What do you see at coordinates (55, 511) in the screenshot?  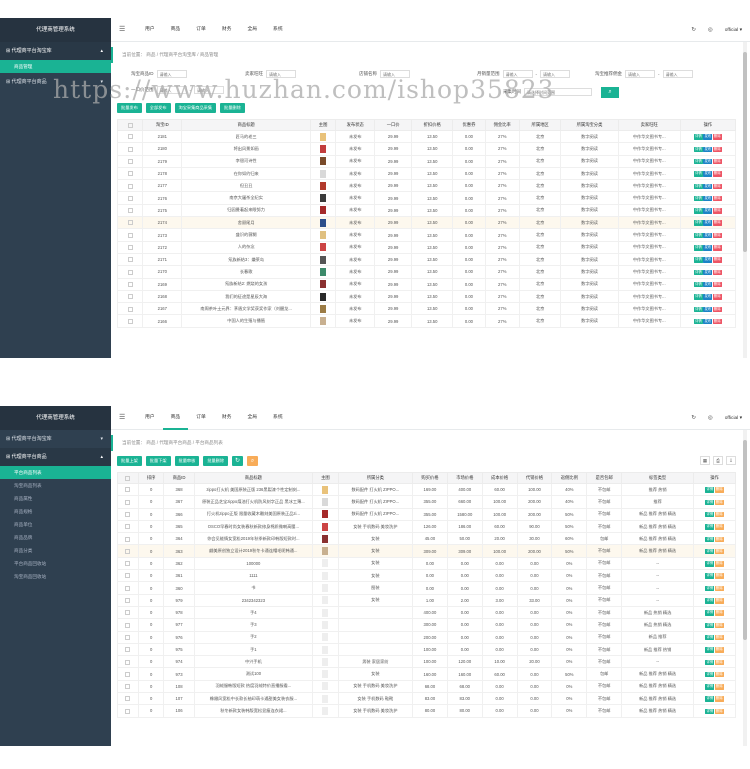 I see `nav-sub-item: 商品规格` at bounding box center [55, 511].